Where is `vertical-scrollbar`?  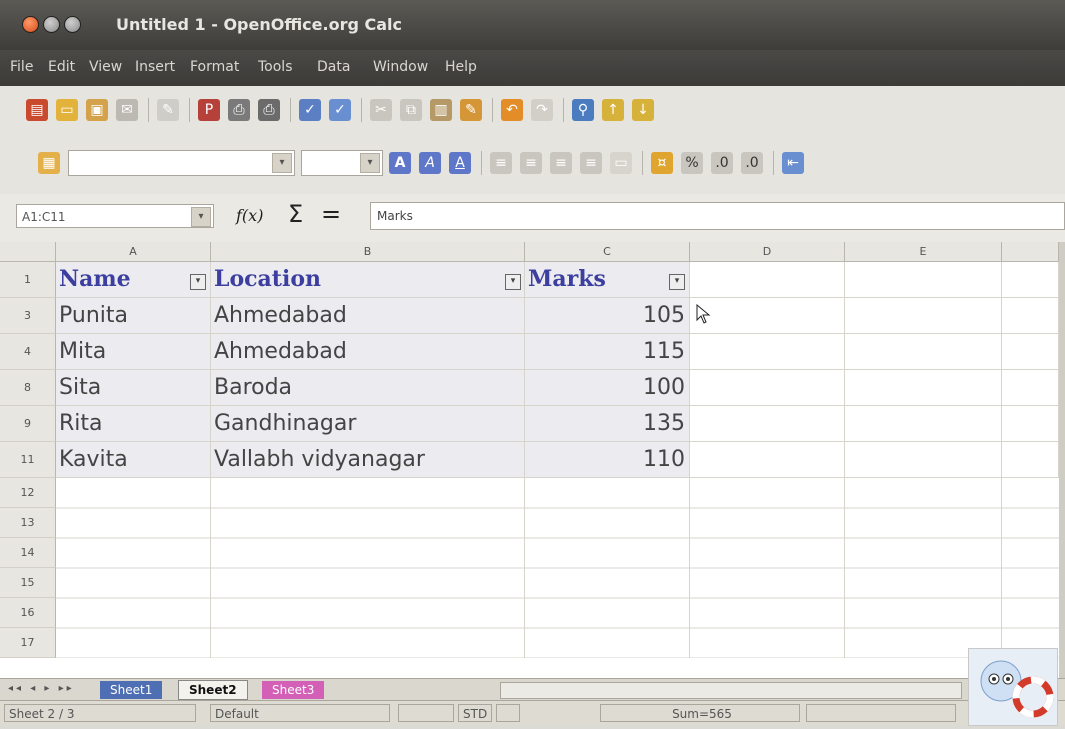
vertical-scrollbar is located at coordinates (1062, 460).